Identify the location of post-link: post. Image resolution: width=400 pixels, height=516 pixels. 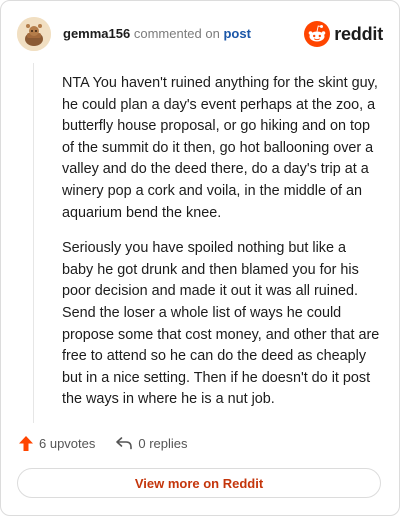
(236, 33).